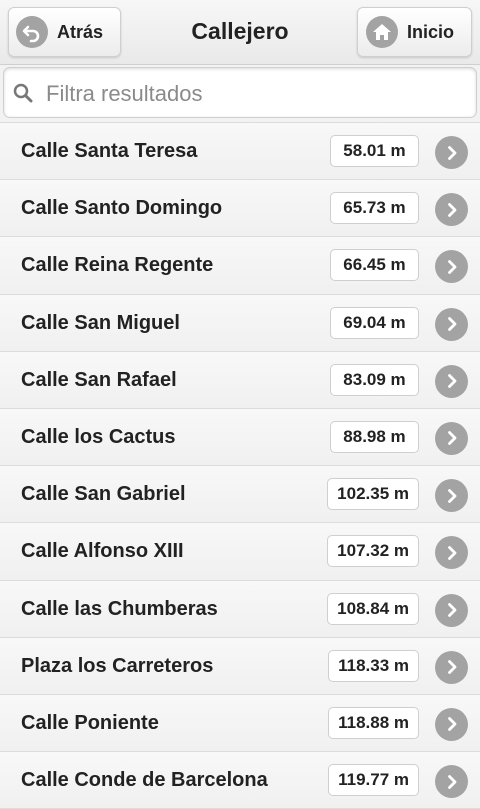 The width and height of the screenshot is (480, 809). I want to click on distance-badge: 108.84 m, so click(373, 608).